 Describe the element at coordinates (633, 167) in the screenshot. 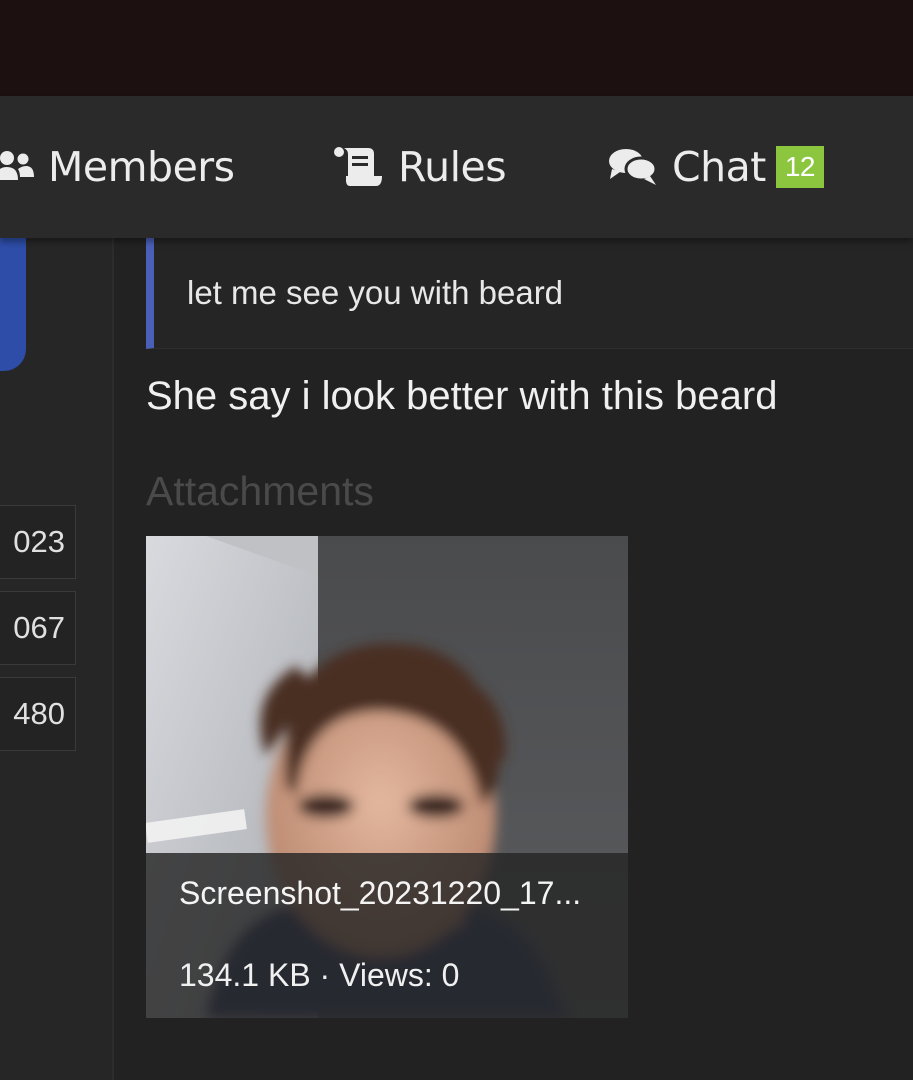

I see `comments-icon` at that location.